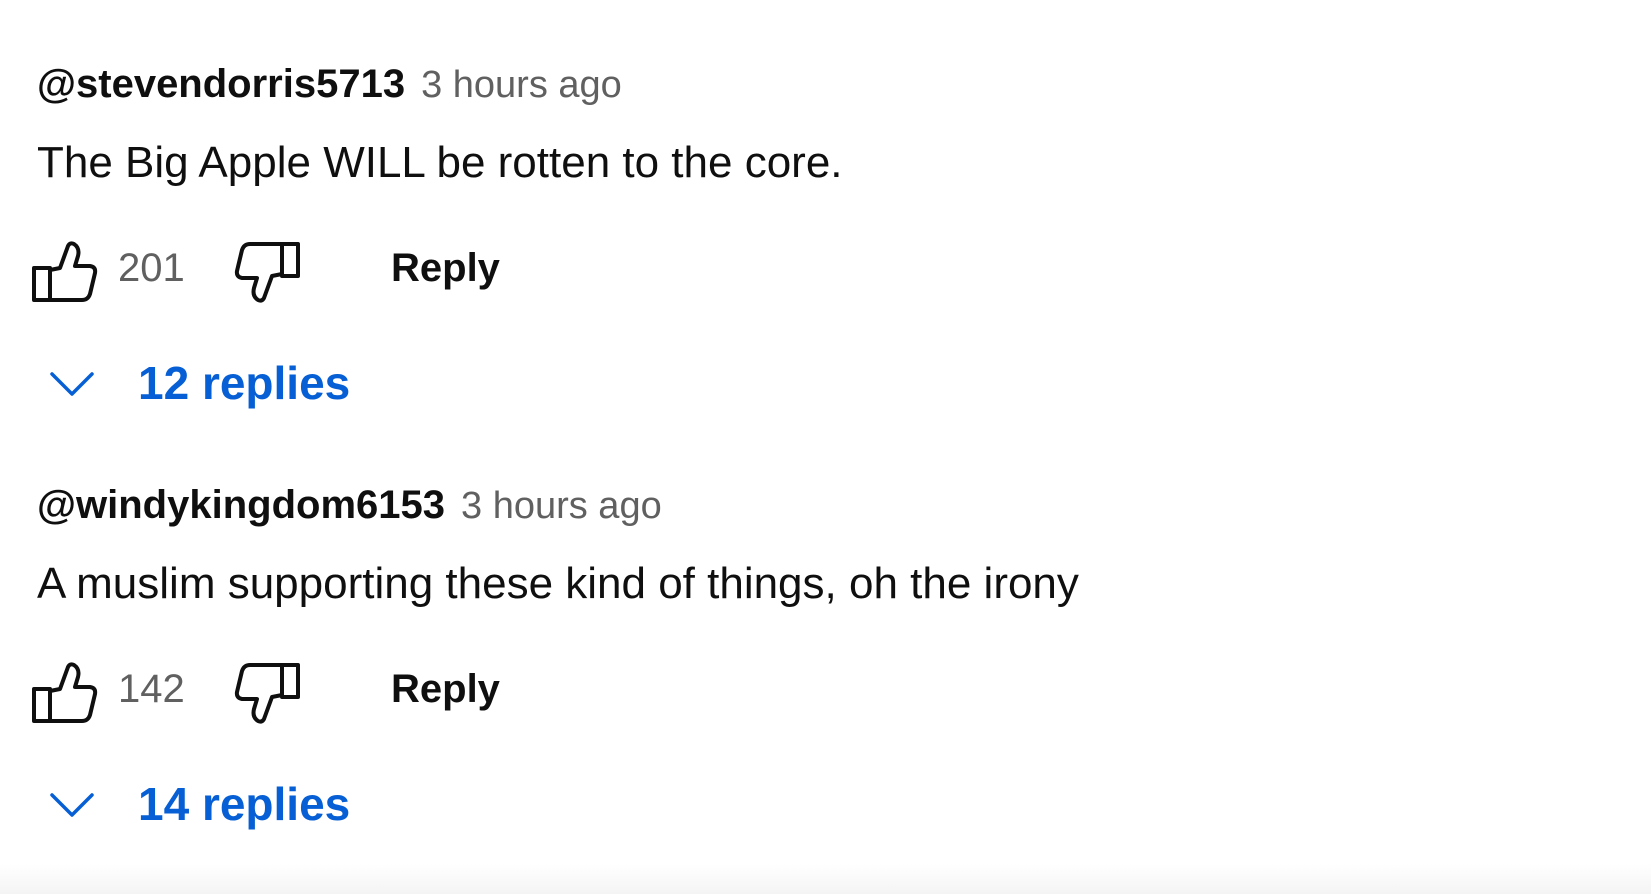 The image size is (1651, 894). What do you see at coordinates (350, 272) in the screenshot?
I see `comment-action-bar: 201 Reply` at bounding box center [350, 272].